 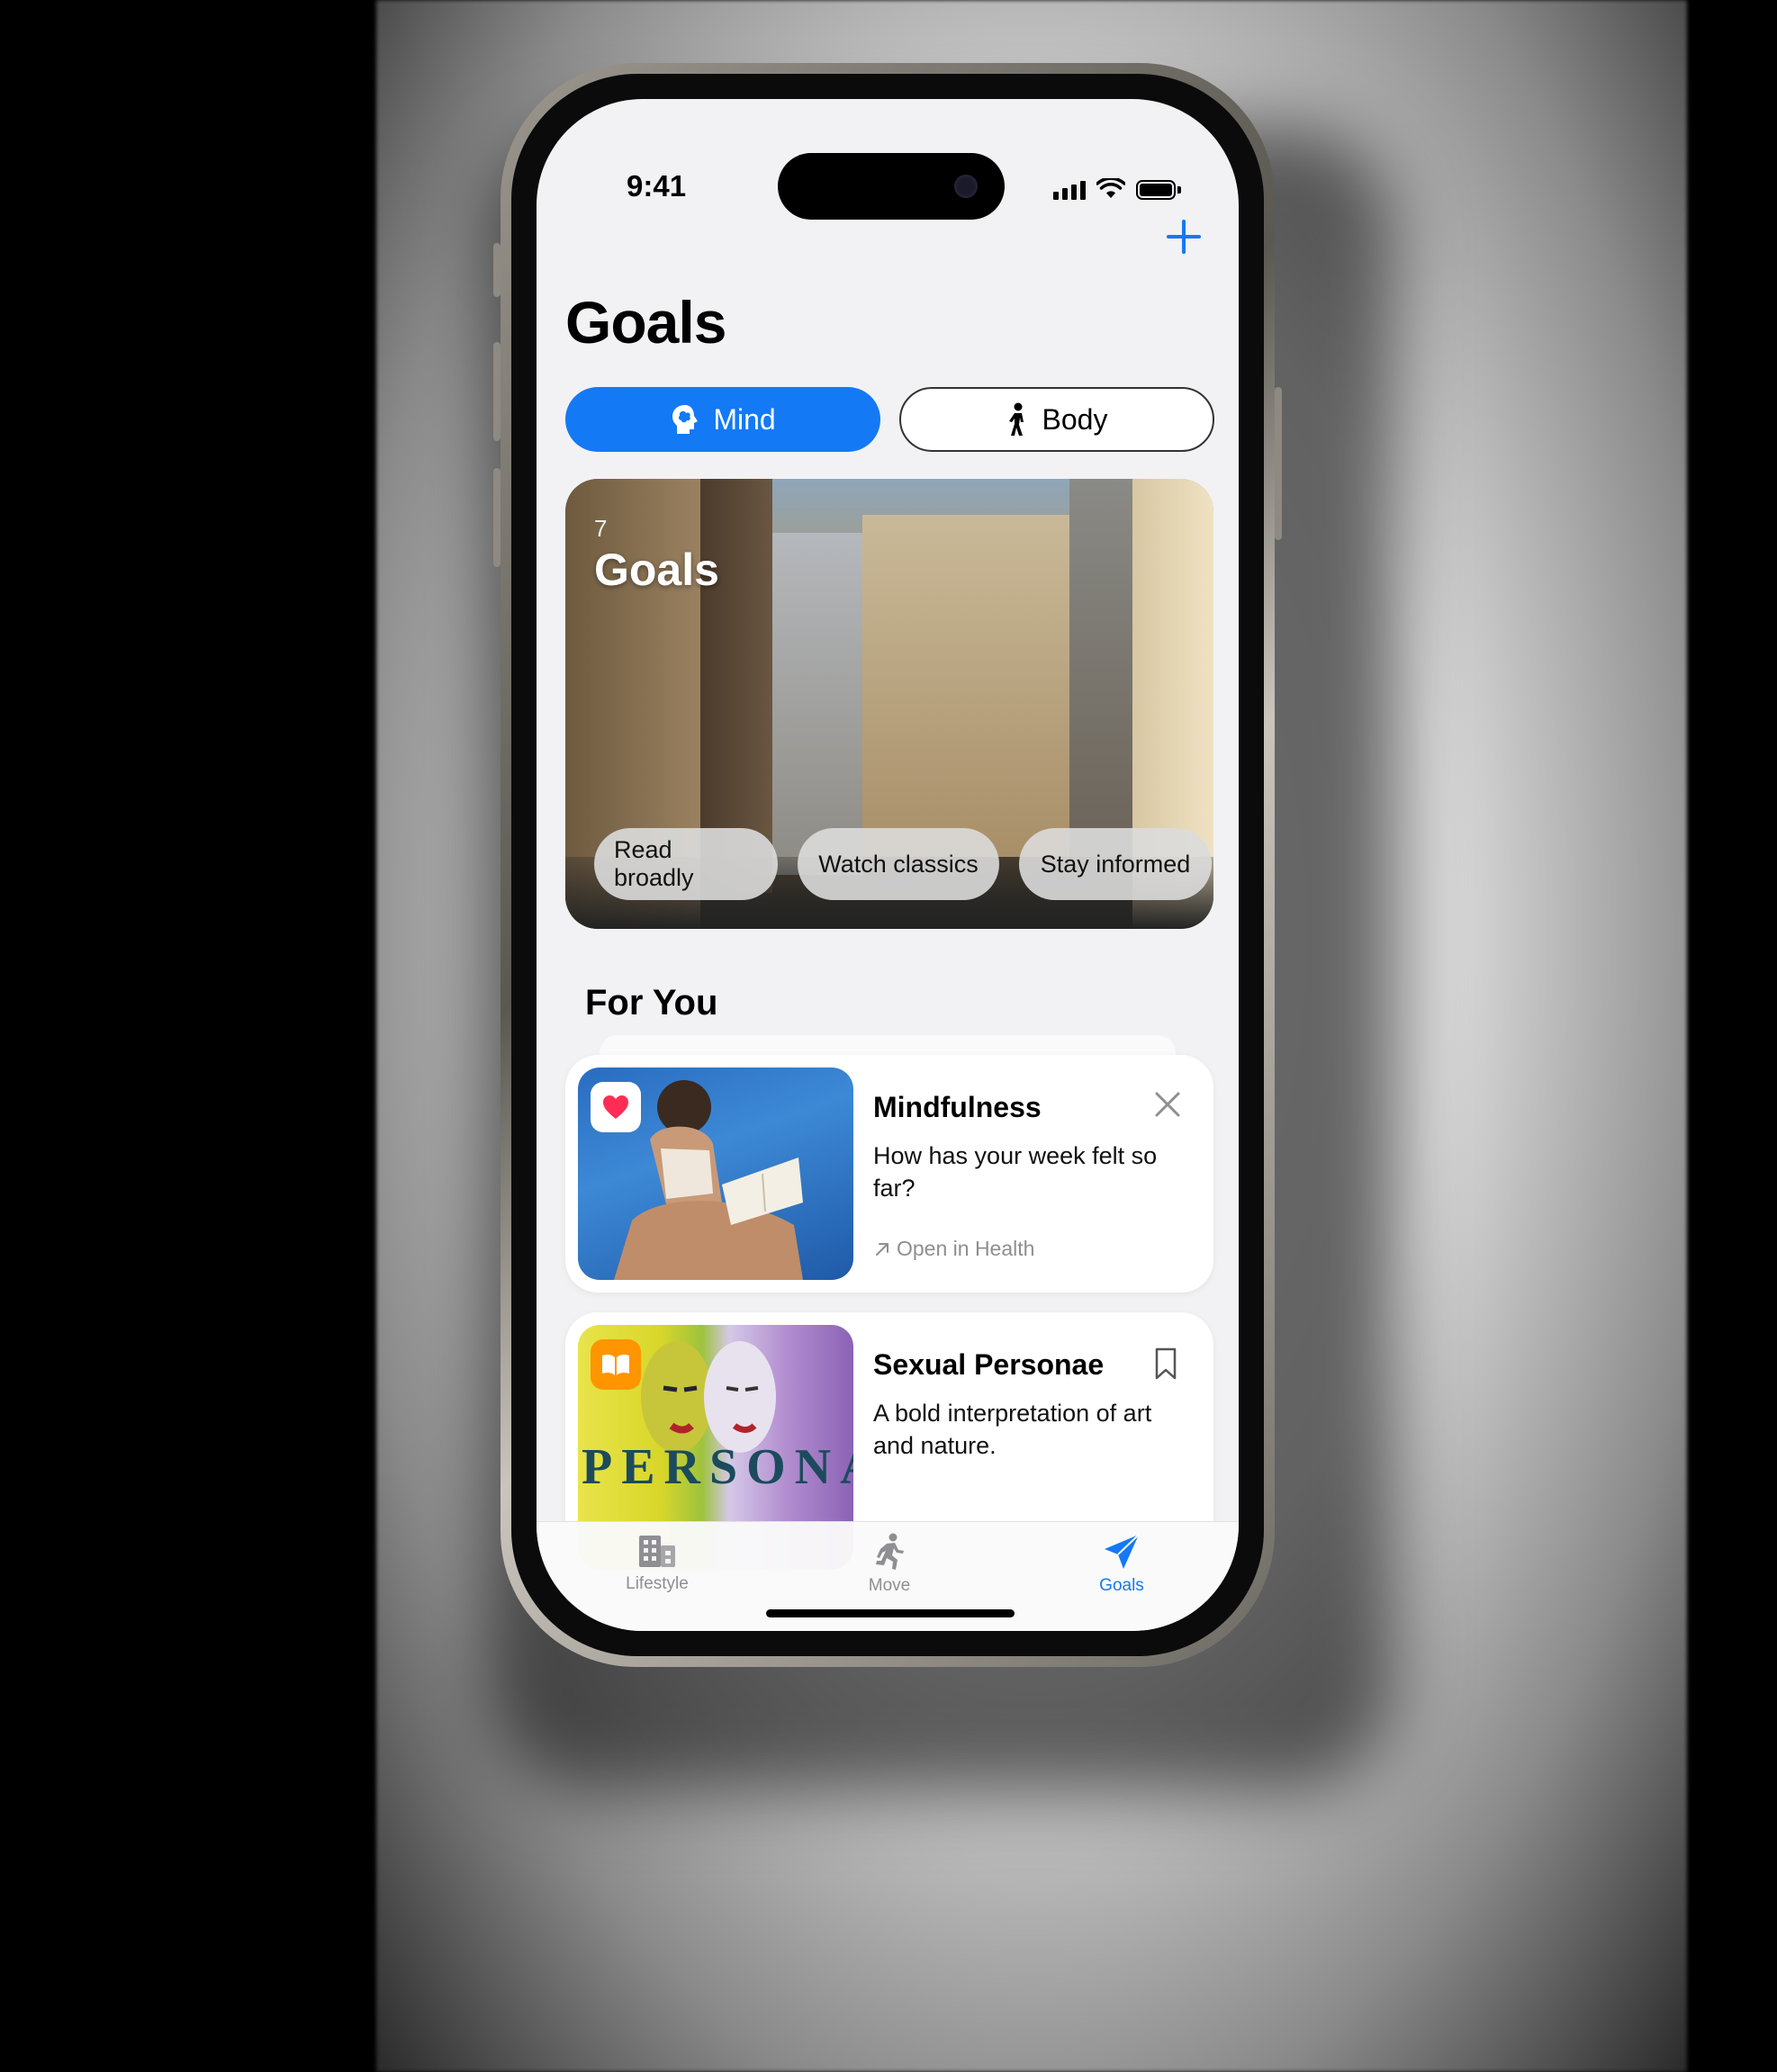 I want to click on home-indicator, so click(x=890, y=1613).